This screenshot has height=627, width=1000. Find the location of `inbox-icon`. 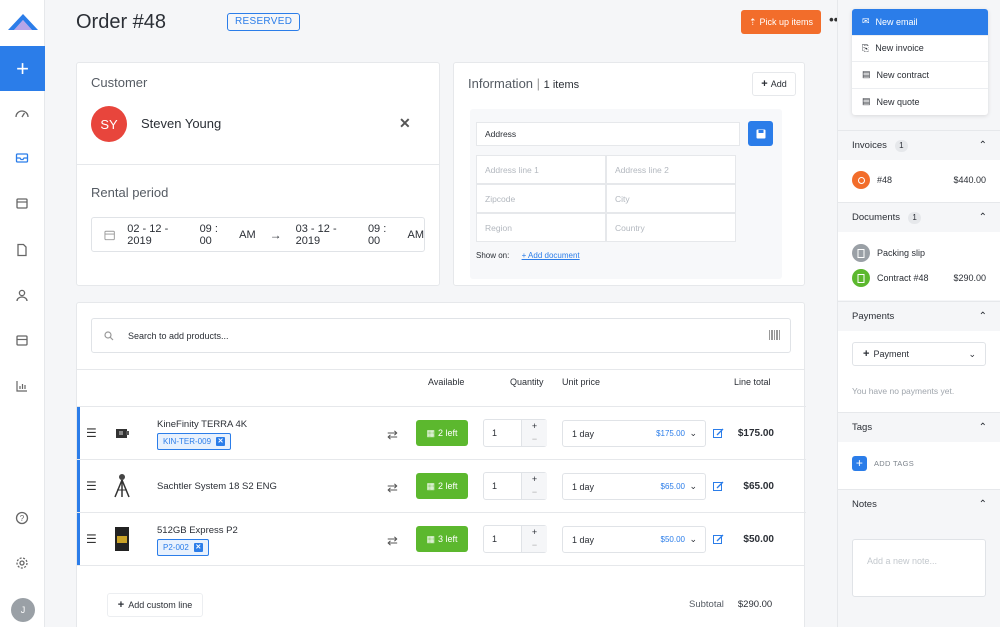

inbox-icon is located at coordinates (22, 158).